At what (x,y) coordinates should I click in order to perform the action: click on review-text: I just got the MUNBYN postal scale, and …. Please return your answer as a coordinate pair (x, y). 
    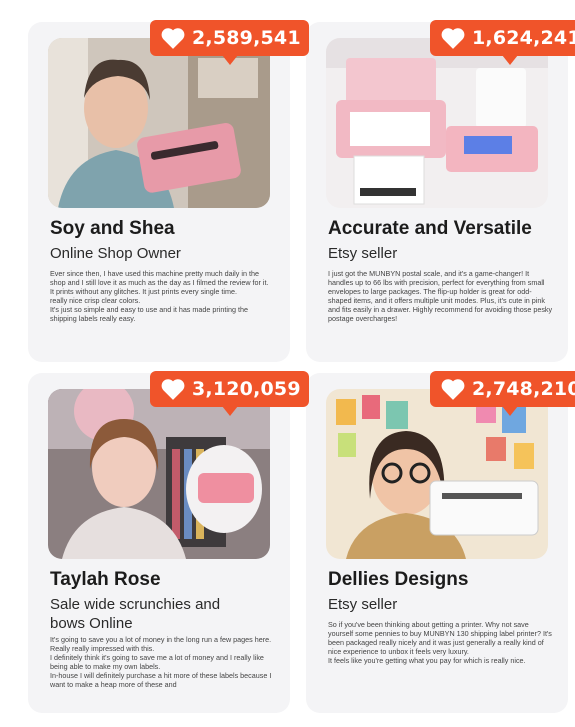
    Looking at the image, I should click on (440, 296).